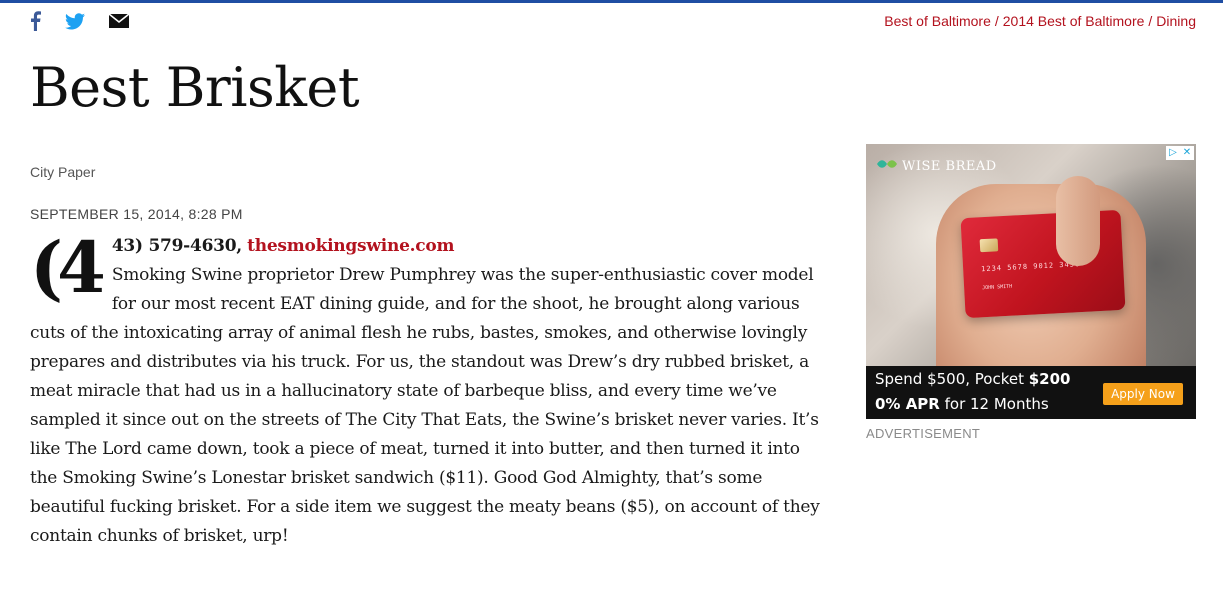  I want to click on ad-choices: ▷ ✕, so click(1180, 153).